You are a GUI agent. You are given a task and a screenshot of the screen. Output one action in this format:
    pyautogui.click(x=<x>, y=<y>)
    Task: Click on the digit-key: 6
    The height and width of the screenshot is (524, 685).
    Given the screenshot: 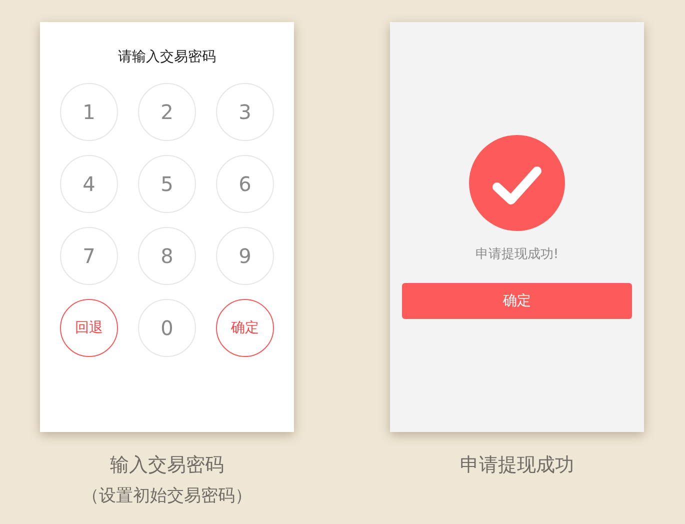 What is the action you would take?
    pyautogui.click(x=245, y=184)
    